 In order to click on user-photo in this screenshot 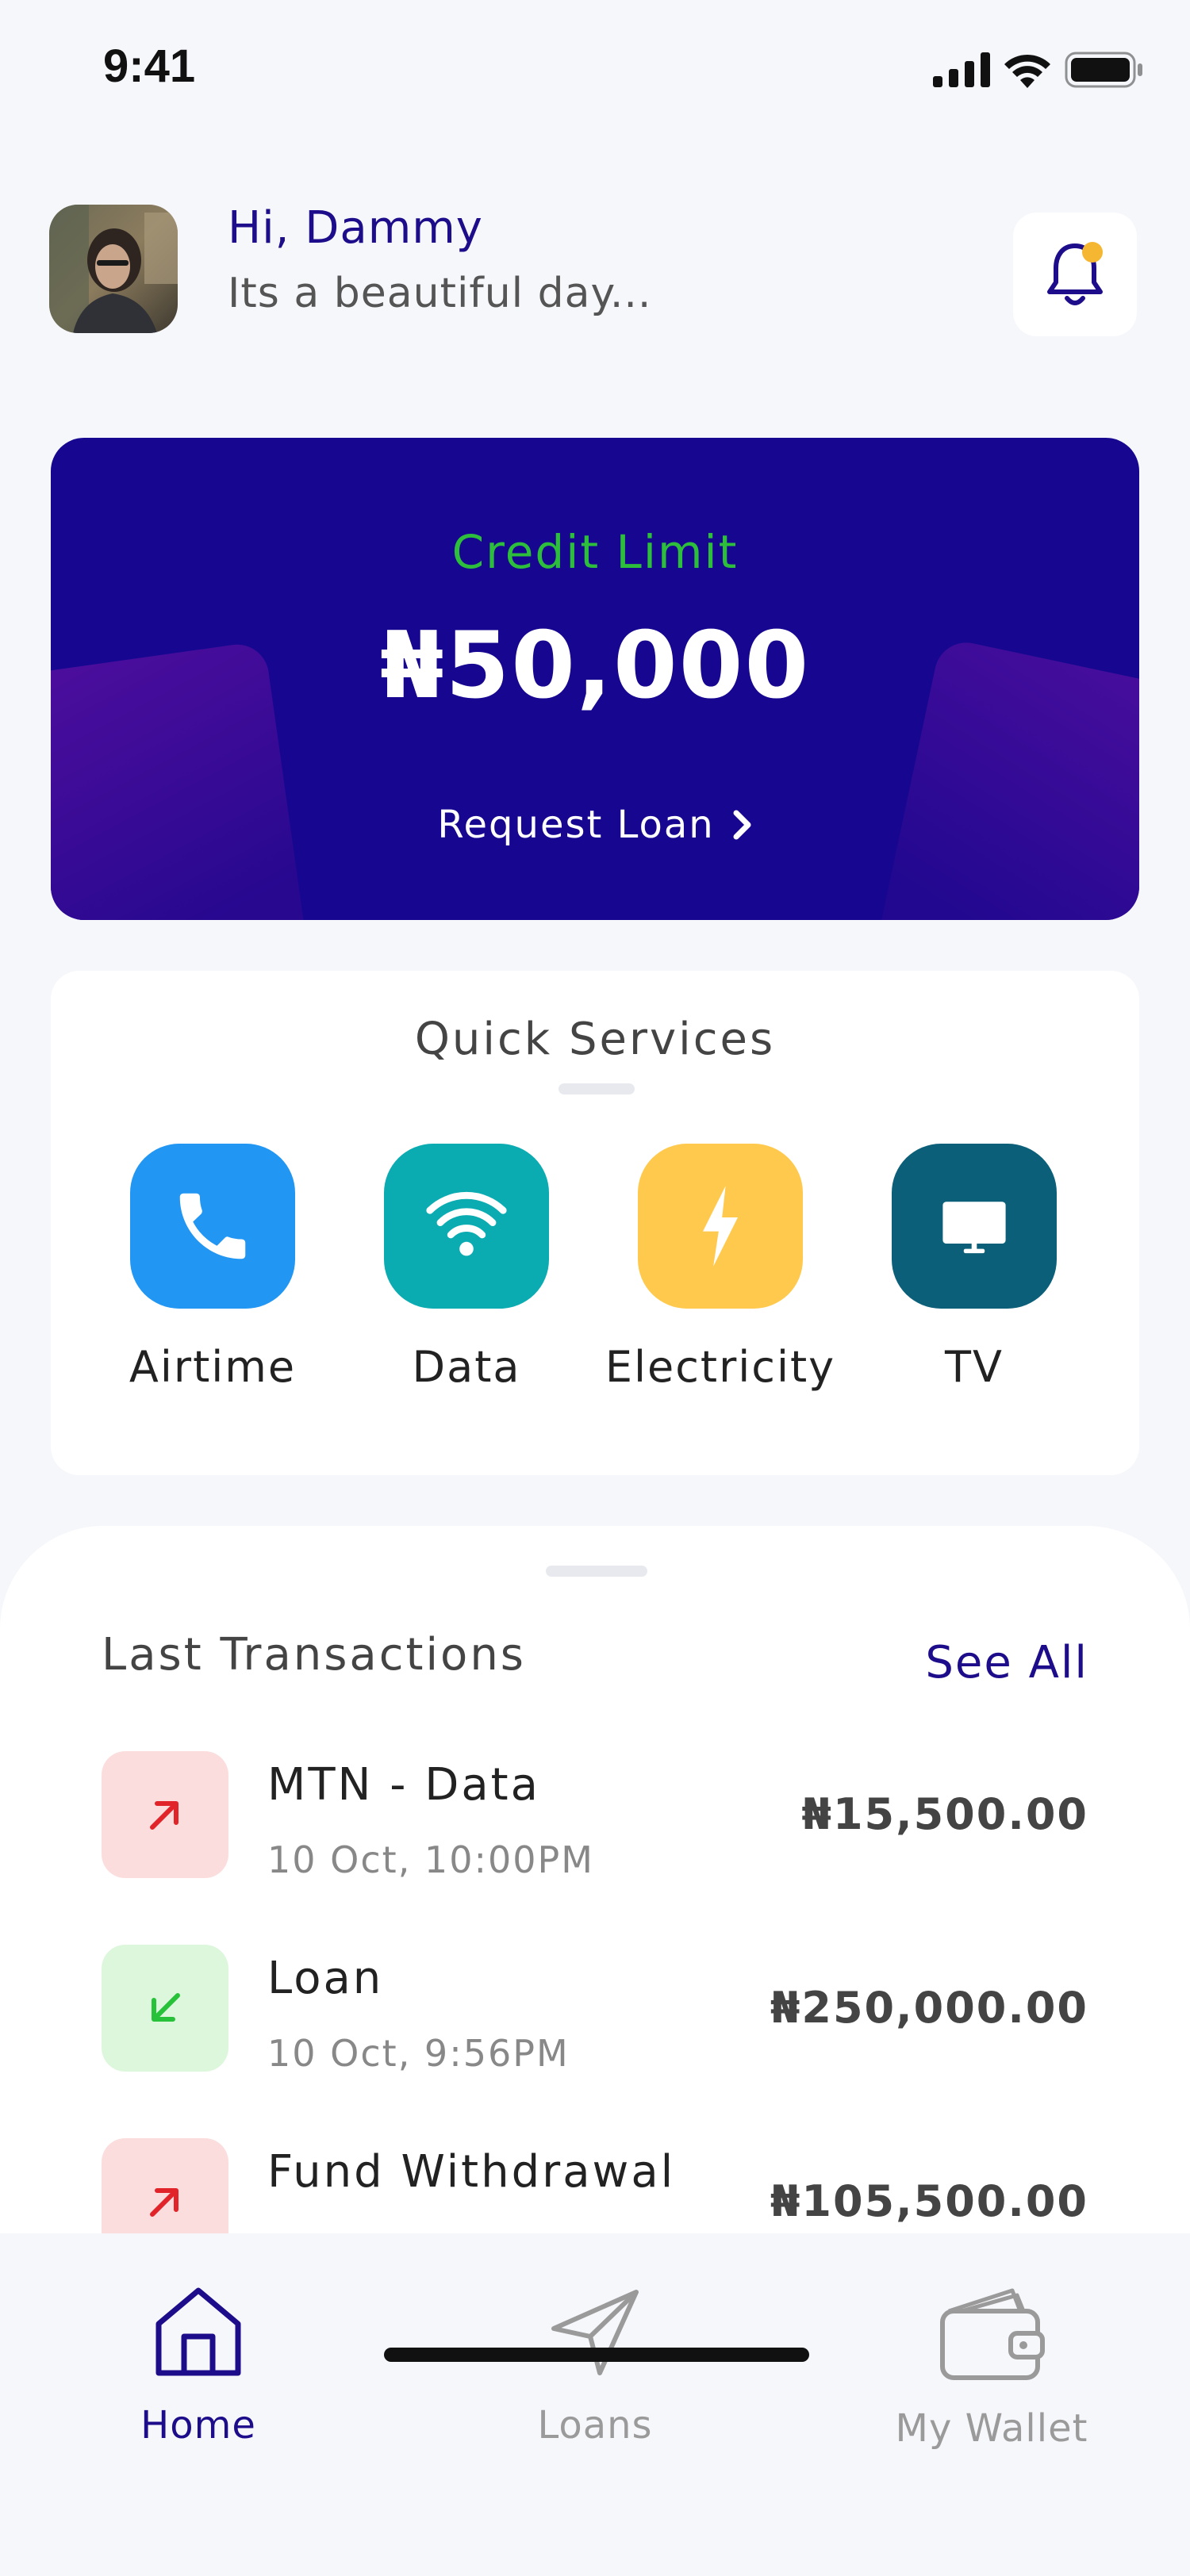, I will do `click(113, 269)`.